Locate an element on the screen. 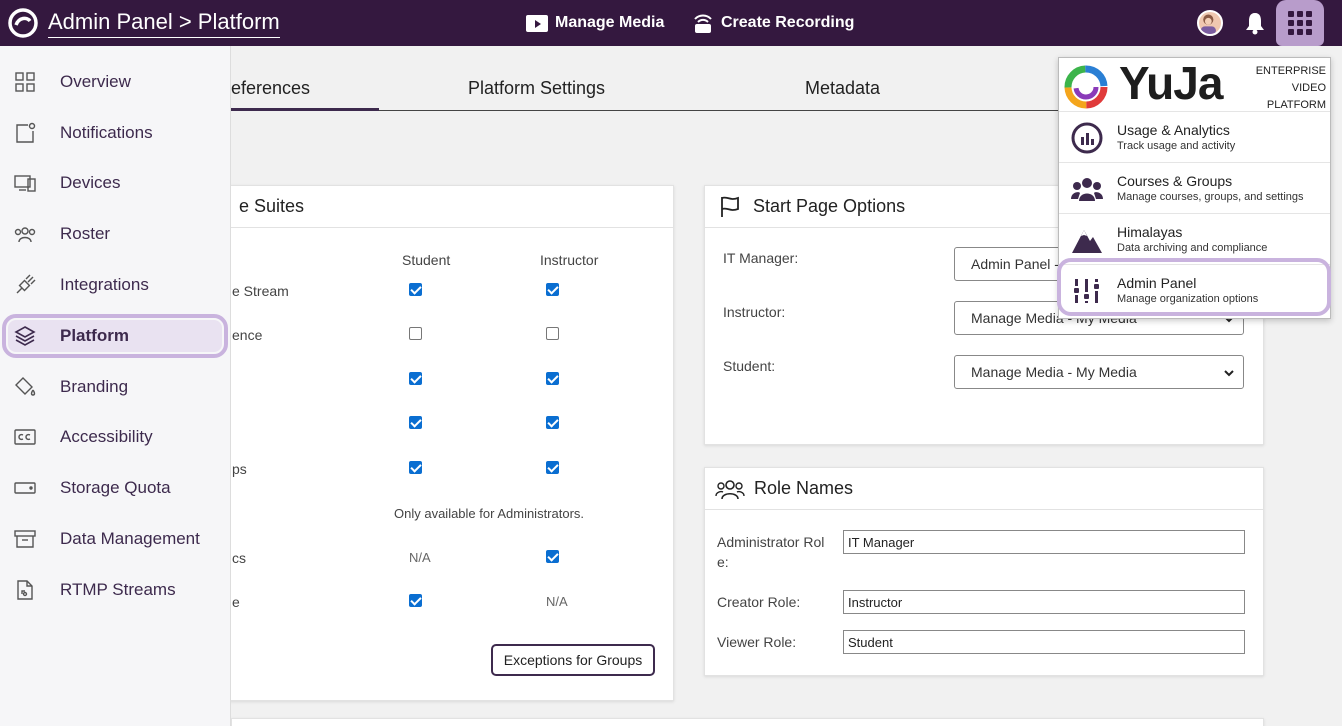  viewer-role-input: Student is located at coordinates (1044, 642).